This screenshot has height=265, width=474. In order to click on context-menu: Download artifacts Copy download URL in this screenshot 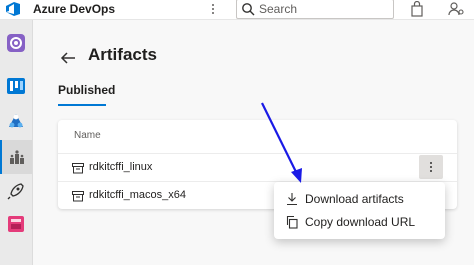, I will do `click(359, 210)`.